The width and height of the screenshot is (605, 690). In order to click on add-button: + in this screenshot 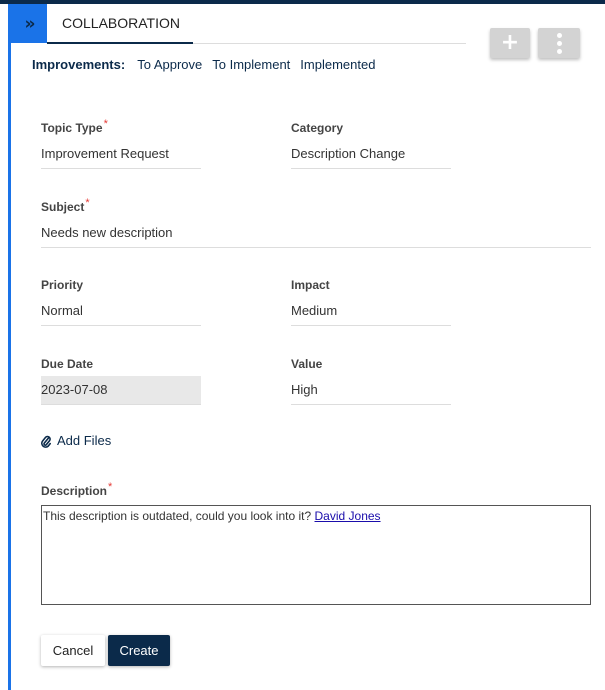, I will do `click(510, 43)`.